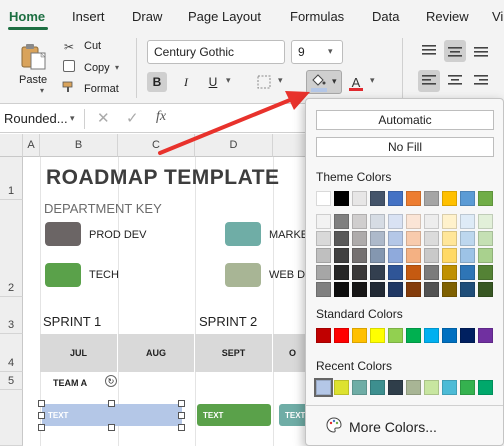 The image size is (504, 446). Describe the element at coordinates (354, 366) in the screenshot. I see `recent-colors-heading: Recent Colors` at that location.